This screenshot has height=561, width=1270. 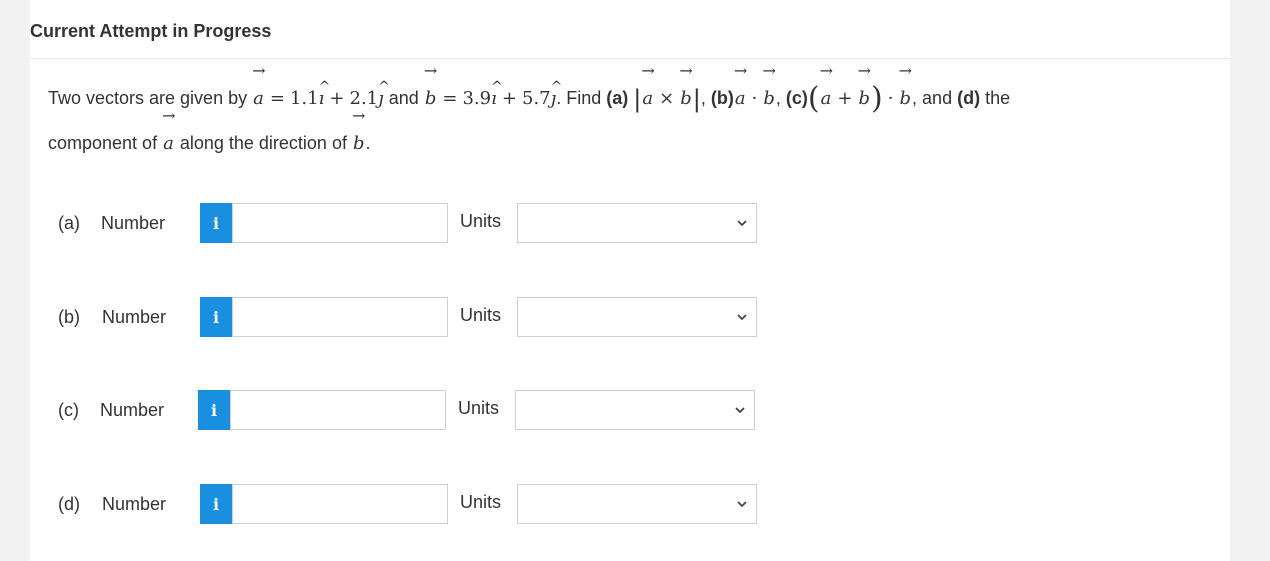 I want to click on part-label: (c), so click(x=68, y=410).